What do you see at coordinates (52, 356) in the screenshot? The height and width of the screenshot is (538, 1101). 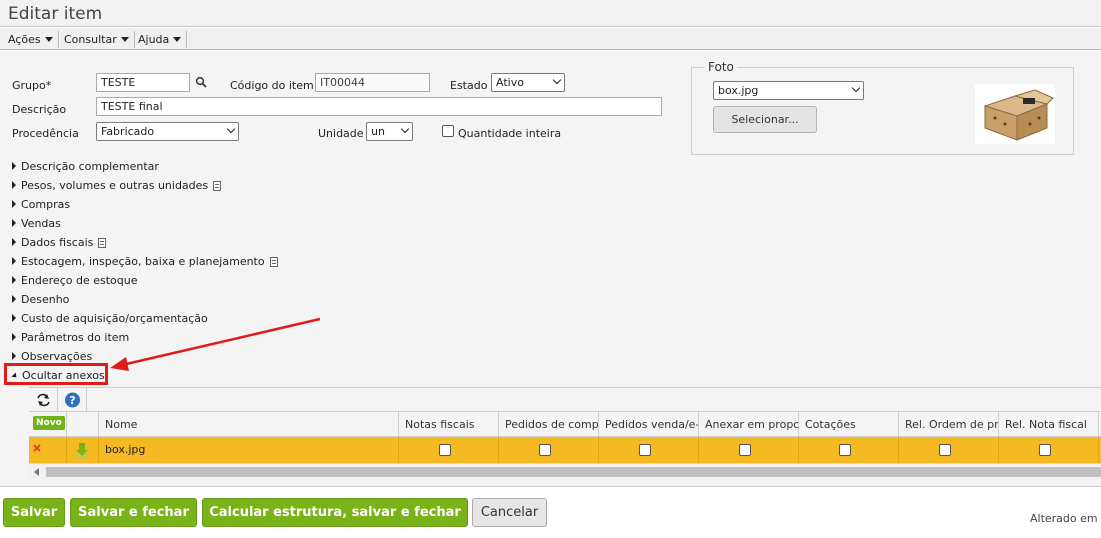 I see `section-observacoes: Observações` at bounding box center [52, 356].